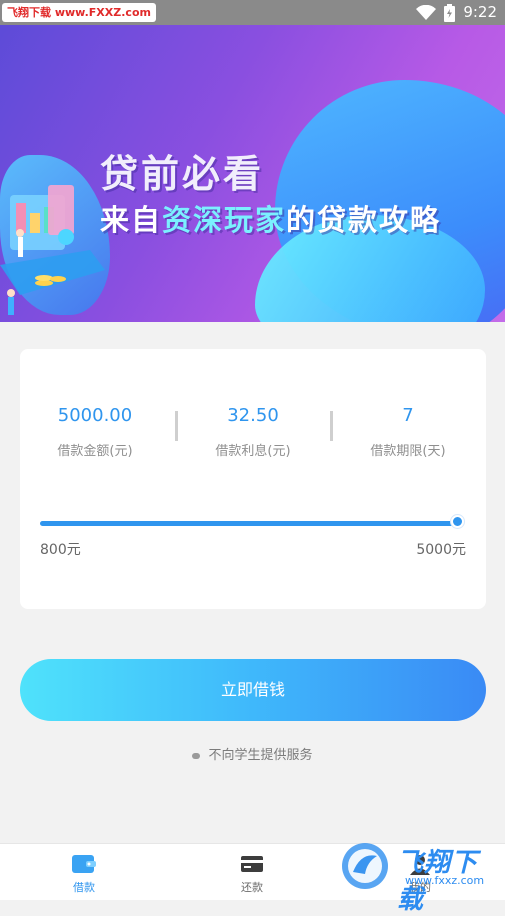 This screenshot has height=916, width=505. Describe the element at coordinates (253, 415) in the screenshot. I see `loan-interest-value: 32.50` at that location.